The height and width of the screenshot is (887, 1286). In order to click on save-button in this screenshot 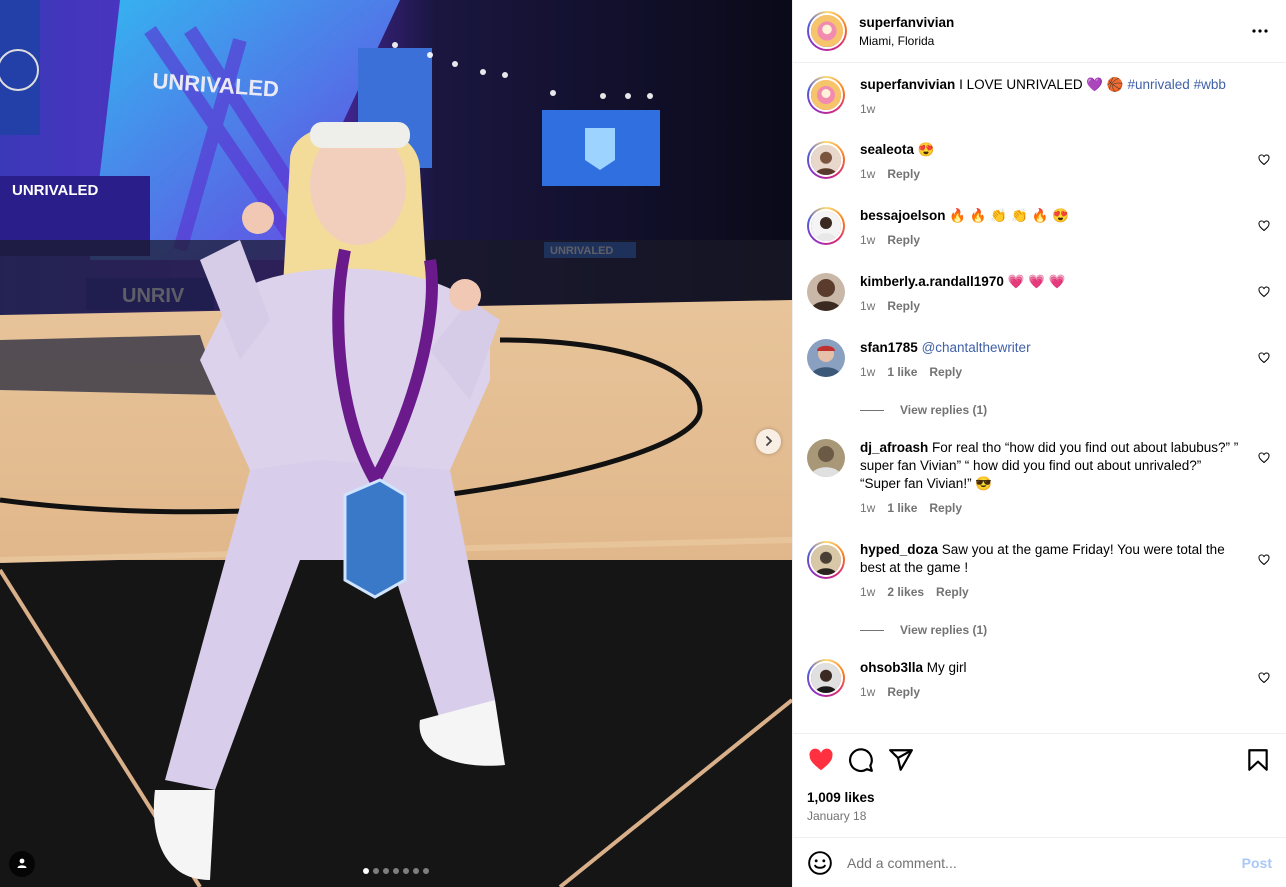, I will do `click(1258, 761)`.